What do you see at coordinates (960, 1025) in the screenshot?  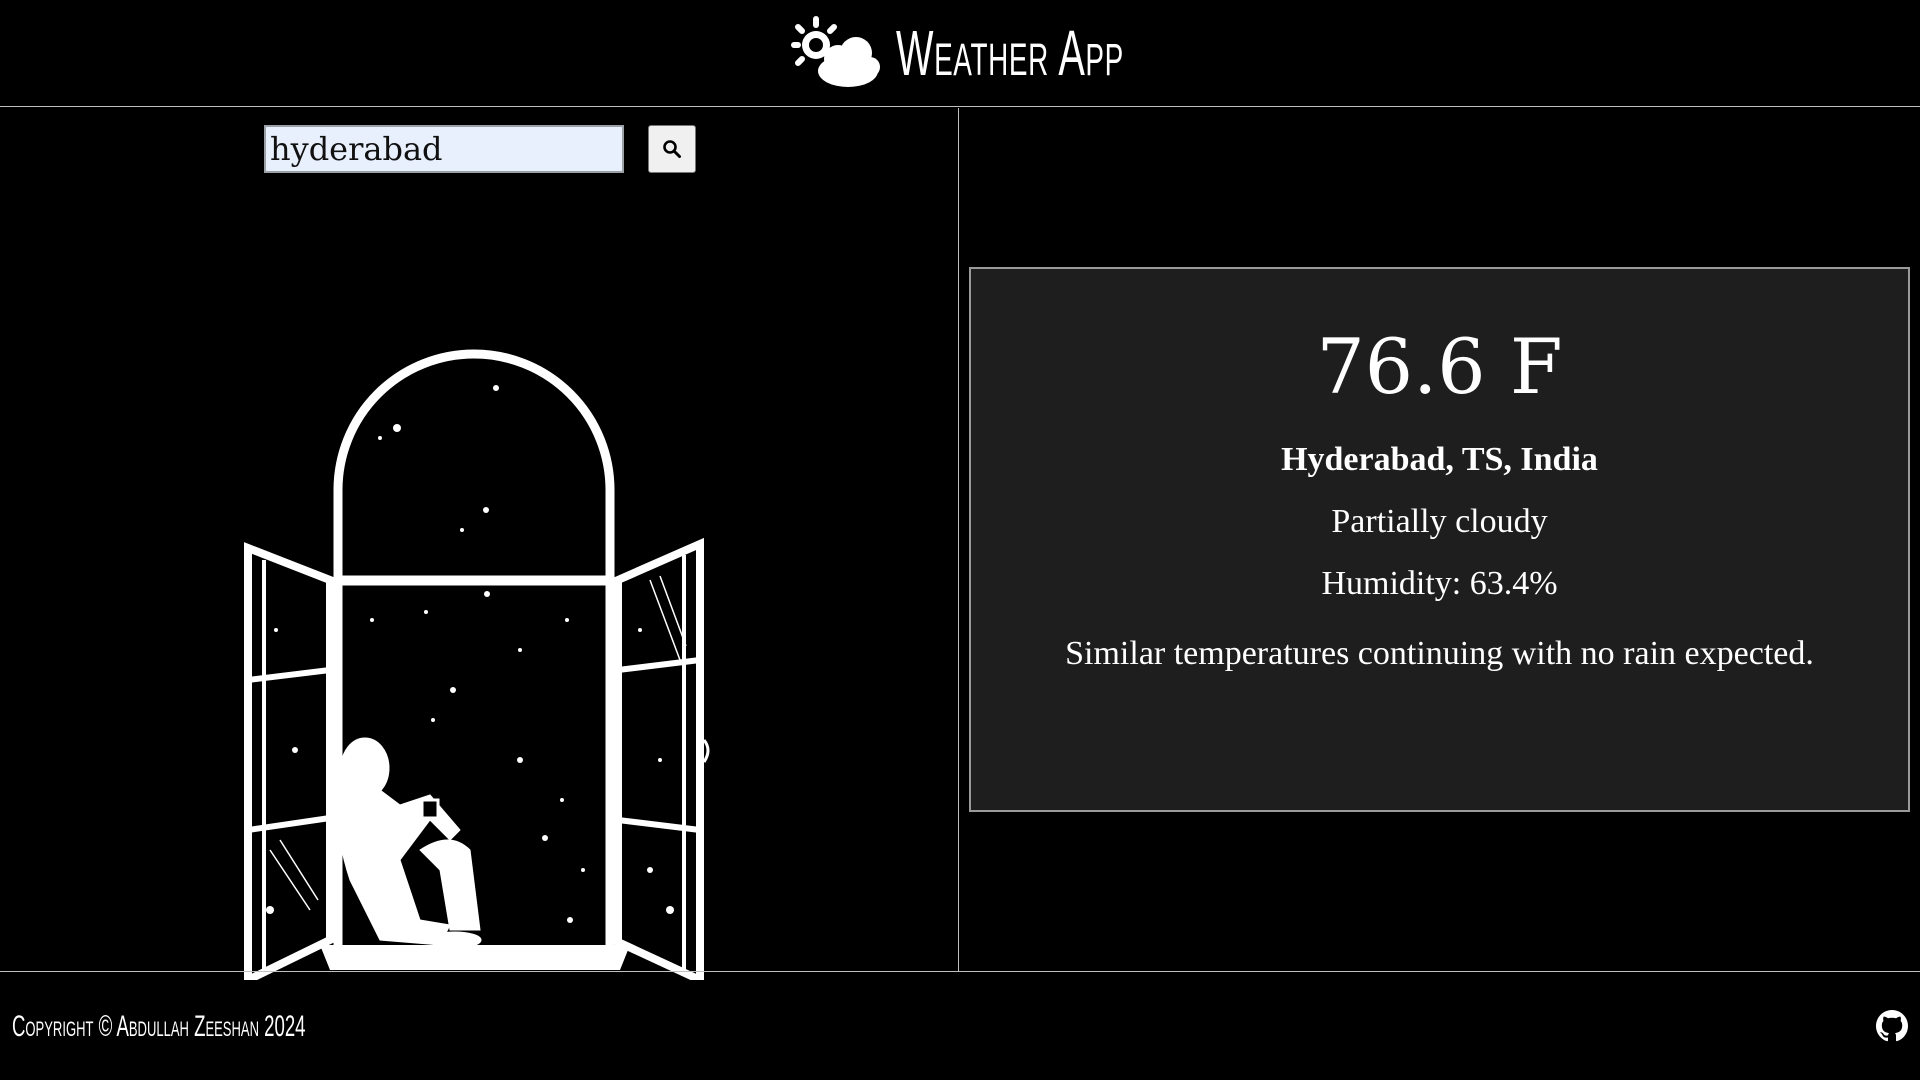 I see `app-footer: Copyright © Abdullah Zeeshan 2024` at bounding box center [960, 1025].